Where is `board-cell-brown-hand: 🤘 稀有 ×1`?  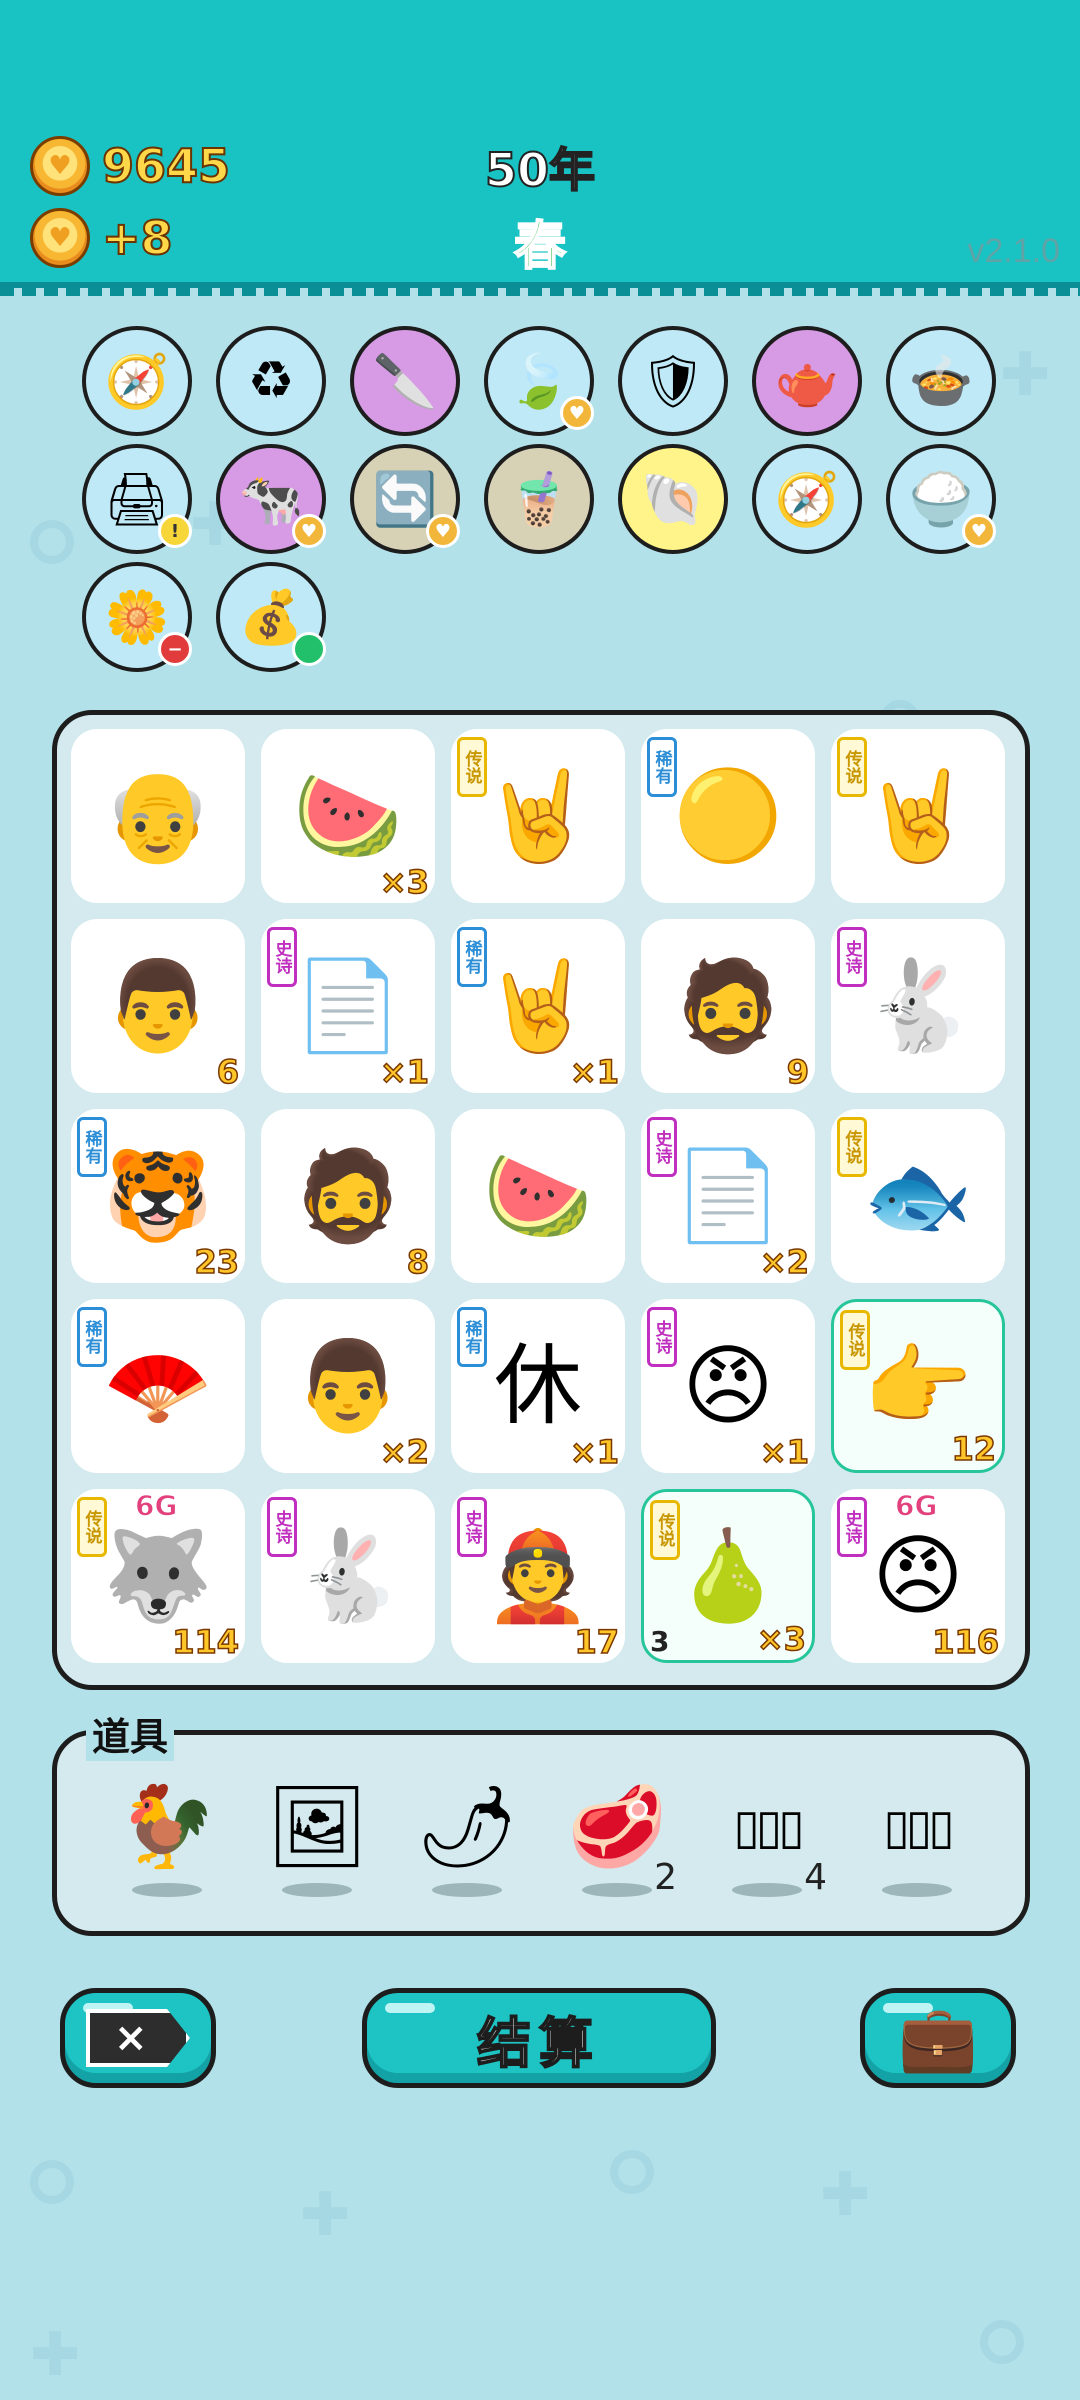 board-cell-brown-hand: 🤘 稀有 ×1 is located at coordinates (538, 1006).